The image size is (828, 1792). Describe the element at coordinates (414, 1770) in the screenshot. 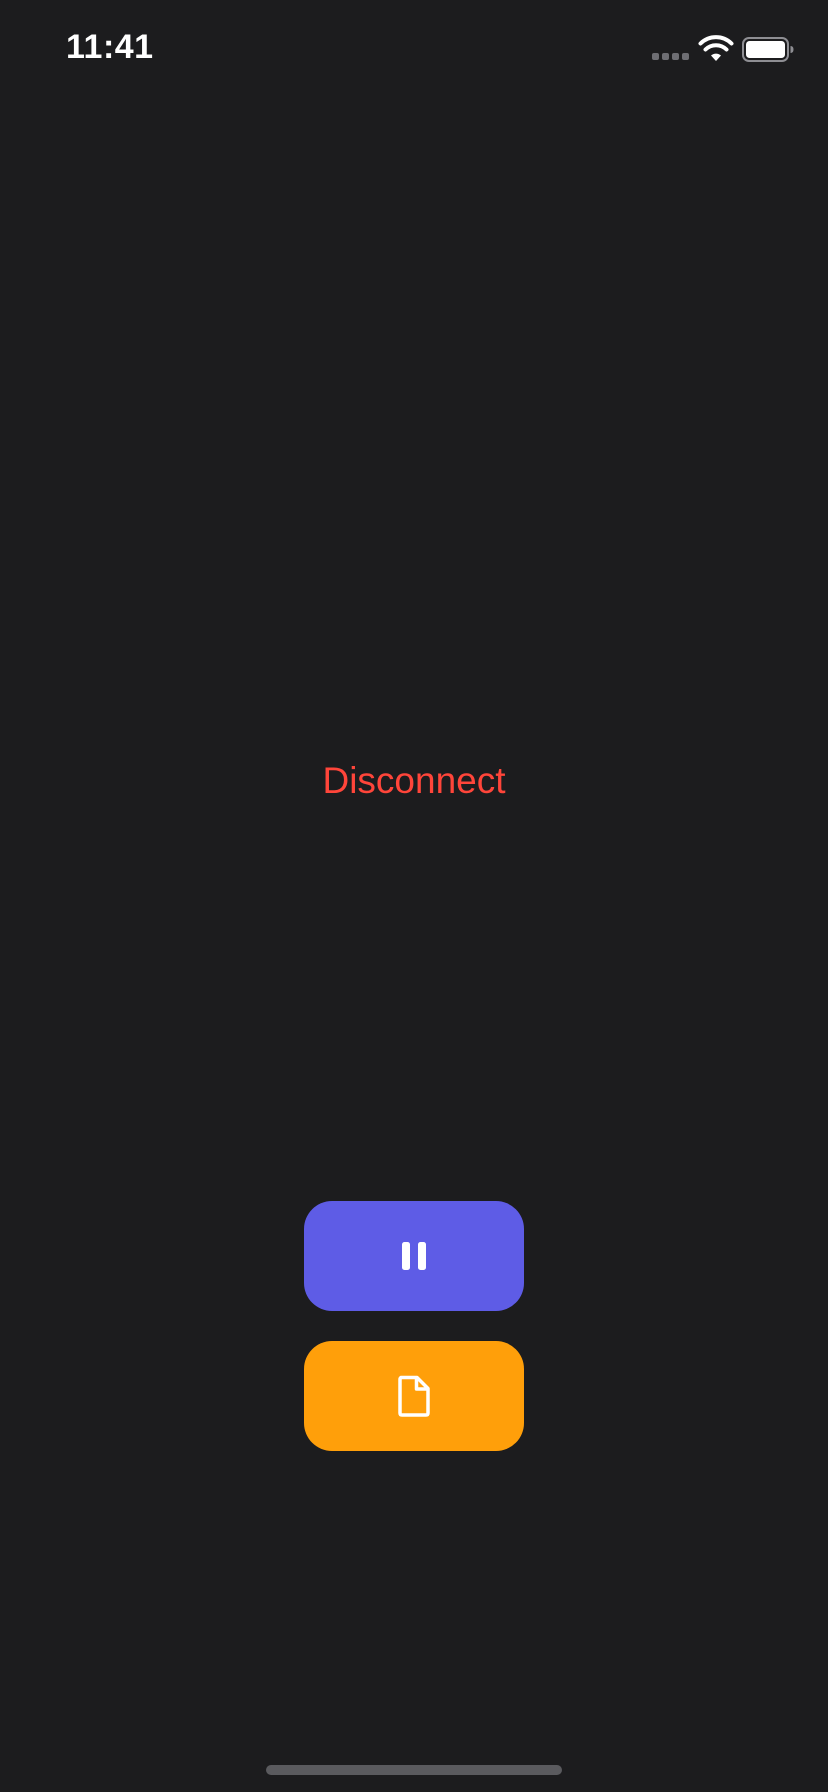

I see `home-indicator` at that location.